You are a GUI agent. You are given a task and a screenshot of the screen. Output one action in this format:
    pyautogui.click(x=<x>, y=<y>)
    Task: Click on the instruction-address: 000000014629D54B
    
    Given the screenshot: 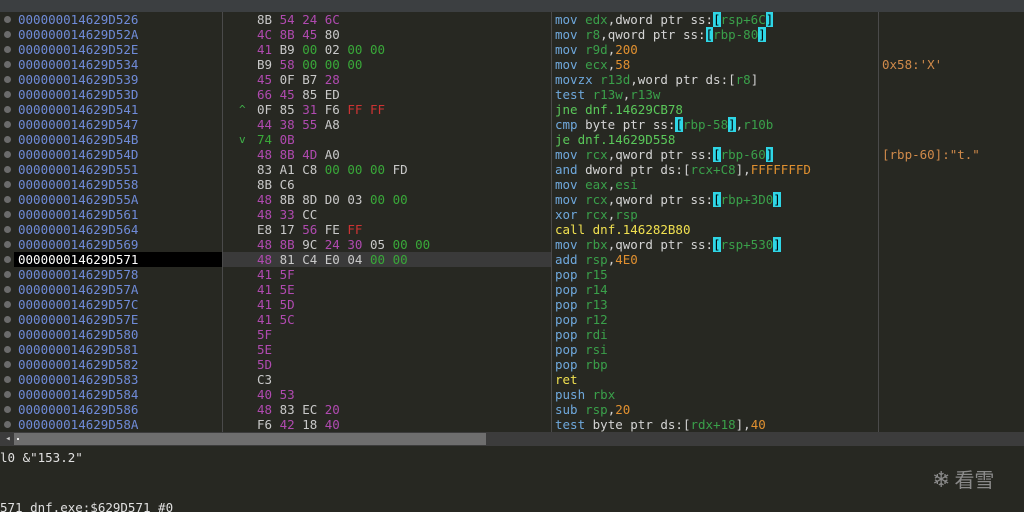 What is the action you would take?
    pyautogui.click(x=78, y=139)
    